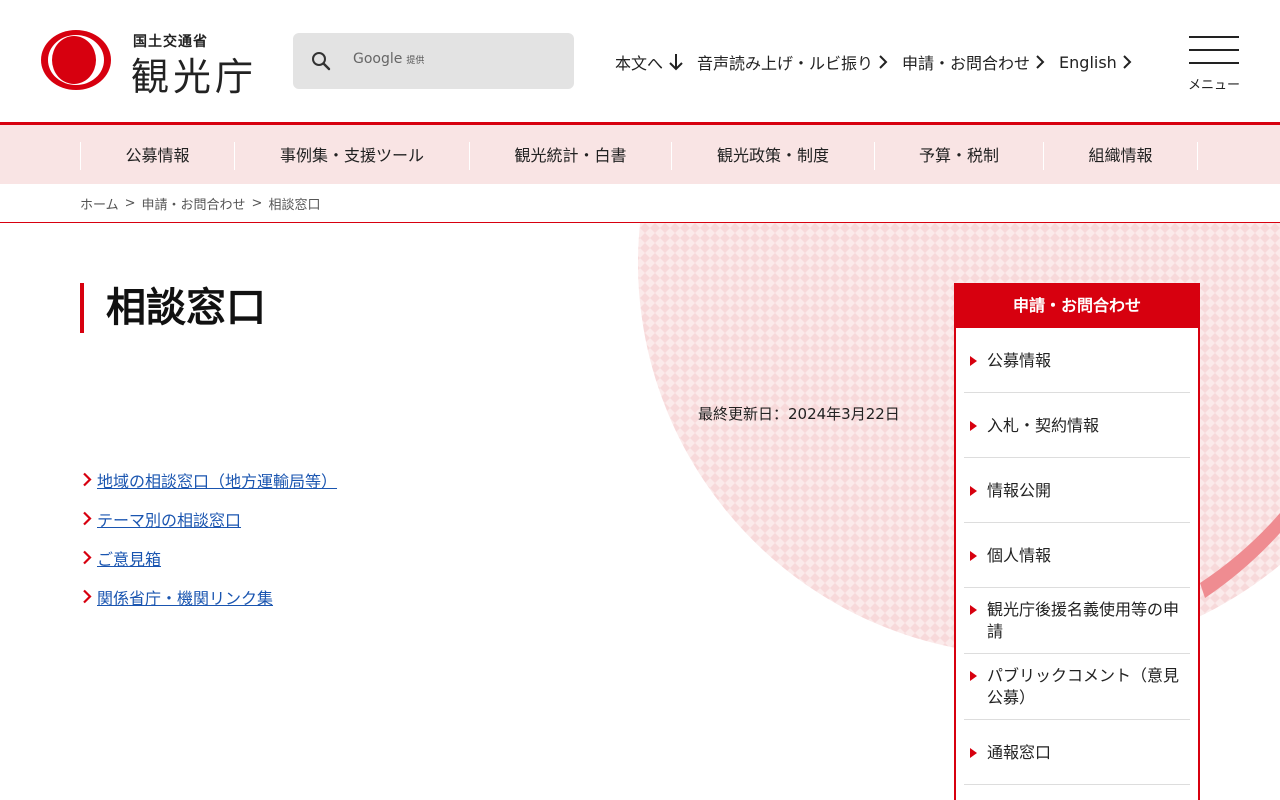 This screenshot has height=800, width=1280. Describe the element at coordinates (415, 61) in the screenshot. I see `search-provider-suffix: 提供` at that location.